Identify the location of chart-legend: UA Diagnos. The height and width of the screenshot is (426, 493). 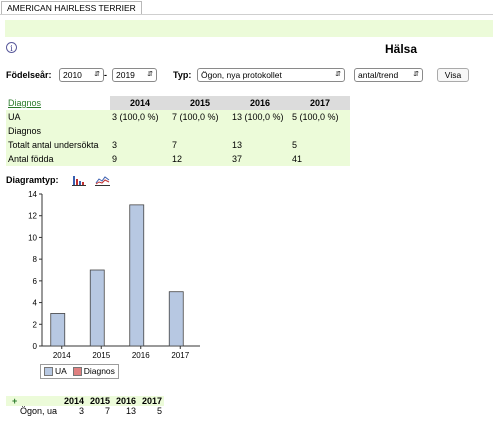
(79, 371).